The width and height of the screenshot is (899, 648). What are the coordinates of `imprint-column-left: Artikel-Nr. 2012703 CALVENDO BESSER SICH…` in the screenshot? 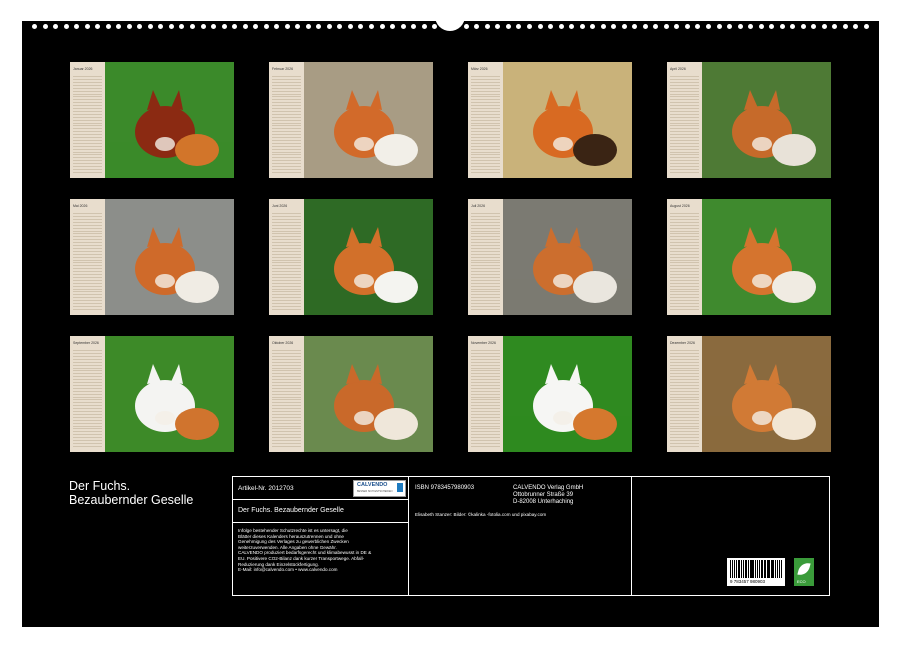 It's located at (321, 536).